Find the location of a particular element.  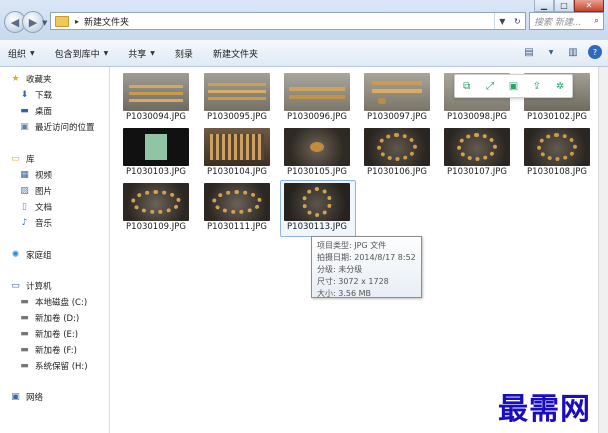

homegroup-icon: ✺ is located at coordinates (15, 254).